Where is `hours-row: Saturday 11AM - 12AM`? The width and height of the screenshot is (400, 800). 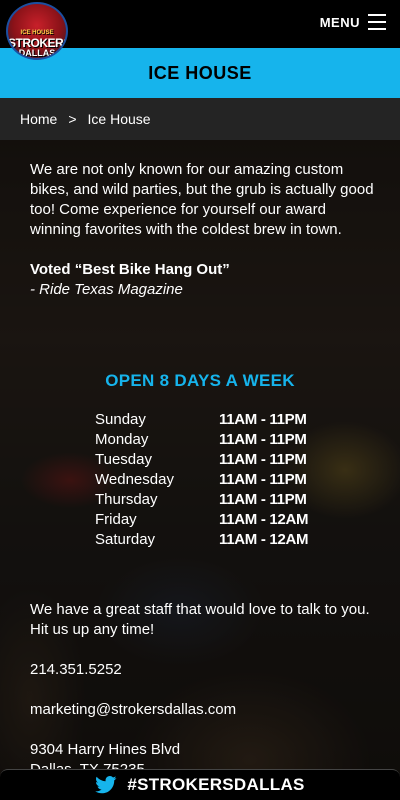
hours-row: Saturday 11AM - 12AM is located at coordinates (225, 540).